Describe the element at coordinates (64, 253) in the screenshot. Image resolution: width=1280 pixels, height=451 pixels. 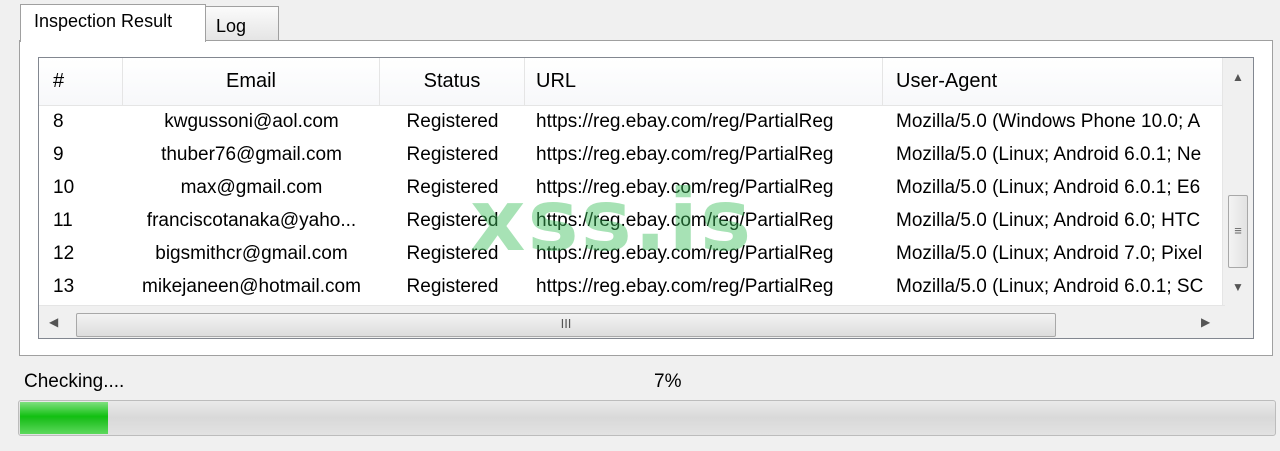
I see `row-number: 12` at that location.